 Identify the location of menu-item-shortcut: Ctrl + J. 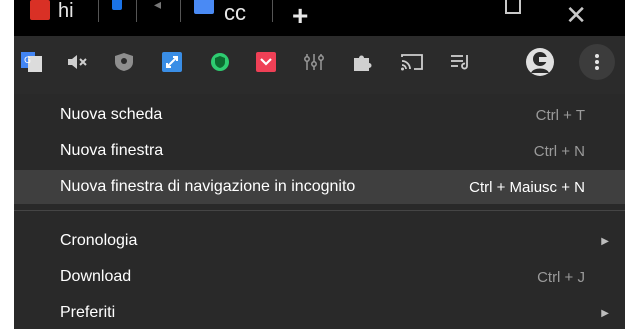
(561, 277).